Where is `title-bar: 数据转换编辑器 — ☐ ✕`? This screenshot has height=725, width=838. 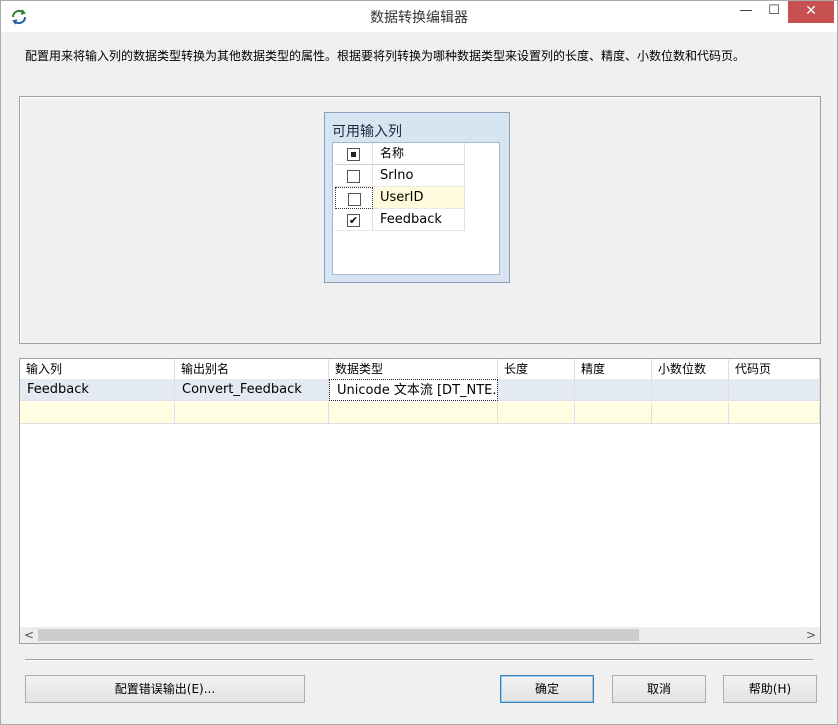 title-bar: 数据转换编辑器 — ☐ ✕ is located at coordinates (419, 16).